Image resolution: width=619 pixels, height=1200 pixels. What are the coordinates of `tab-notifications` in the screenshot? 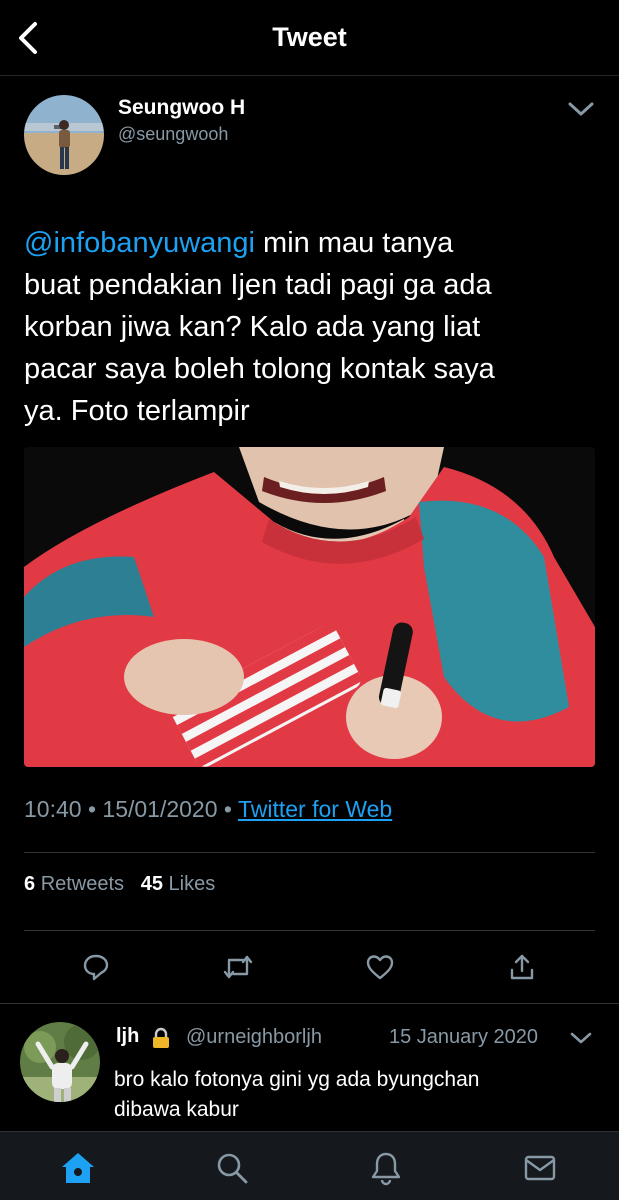 It's located at (386, 1168).